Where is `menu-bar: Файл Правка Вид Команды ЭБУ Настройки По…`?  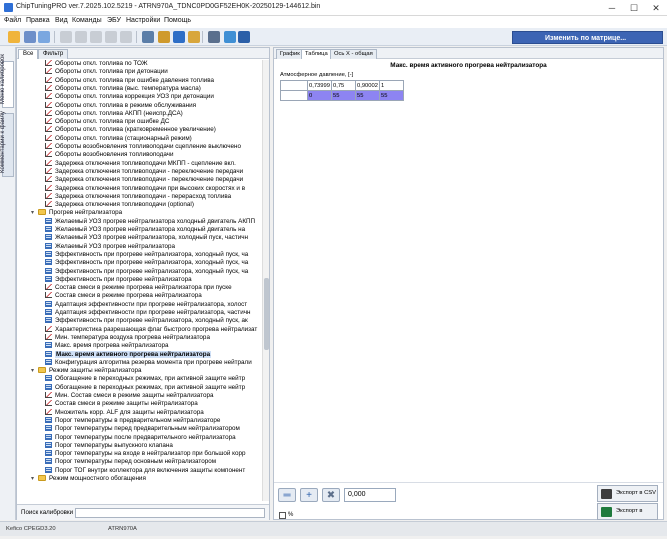 menu-bar: Файл Правка Вид Команды ЭБУ Настройки По… is located at coordinates (333, 22).